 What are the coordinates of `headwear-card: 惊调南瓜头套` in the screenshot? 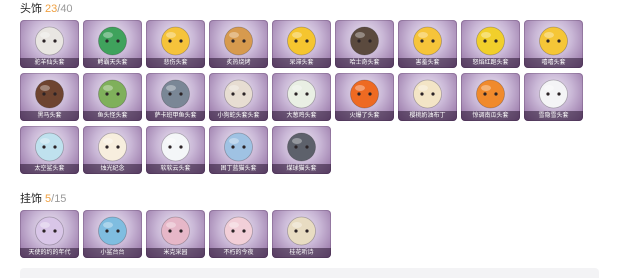 It's located at (490, 97).